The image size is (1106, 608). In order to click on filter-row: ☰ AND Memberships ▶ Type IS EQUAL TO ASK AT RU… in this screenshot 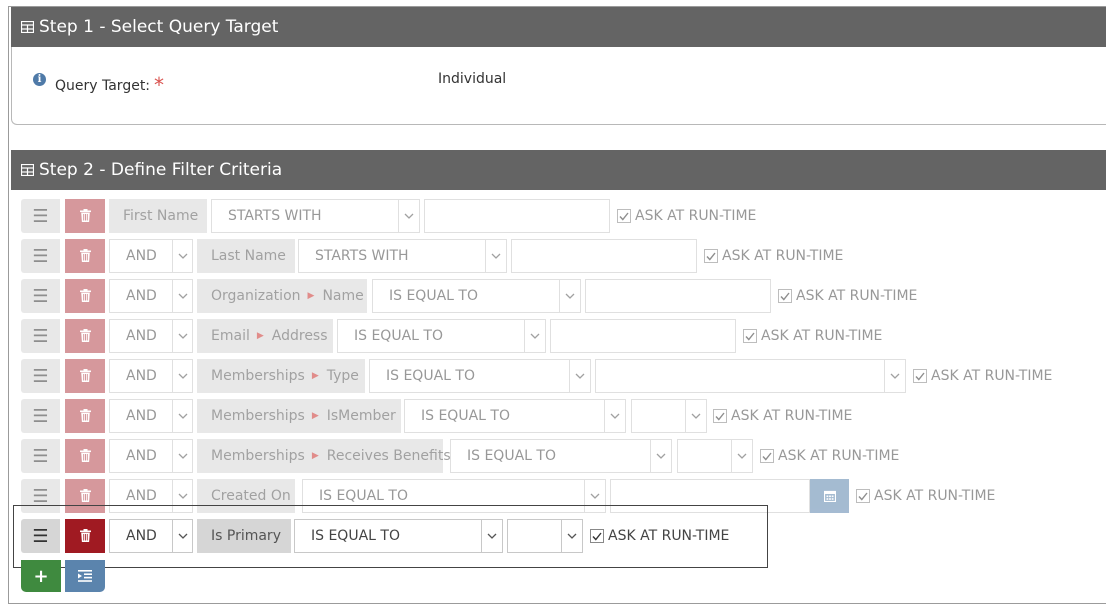, I will do `click(553, 376)`.